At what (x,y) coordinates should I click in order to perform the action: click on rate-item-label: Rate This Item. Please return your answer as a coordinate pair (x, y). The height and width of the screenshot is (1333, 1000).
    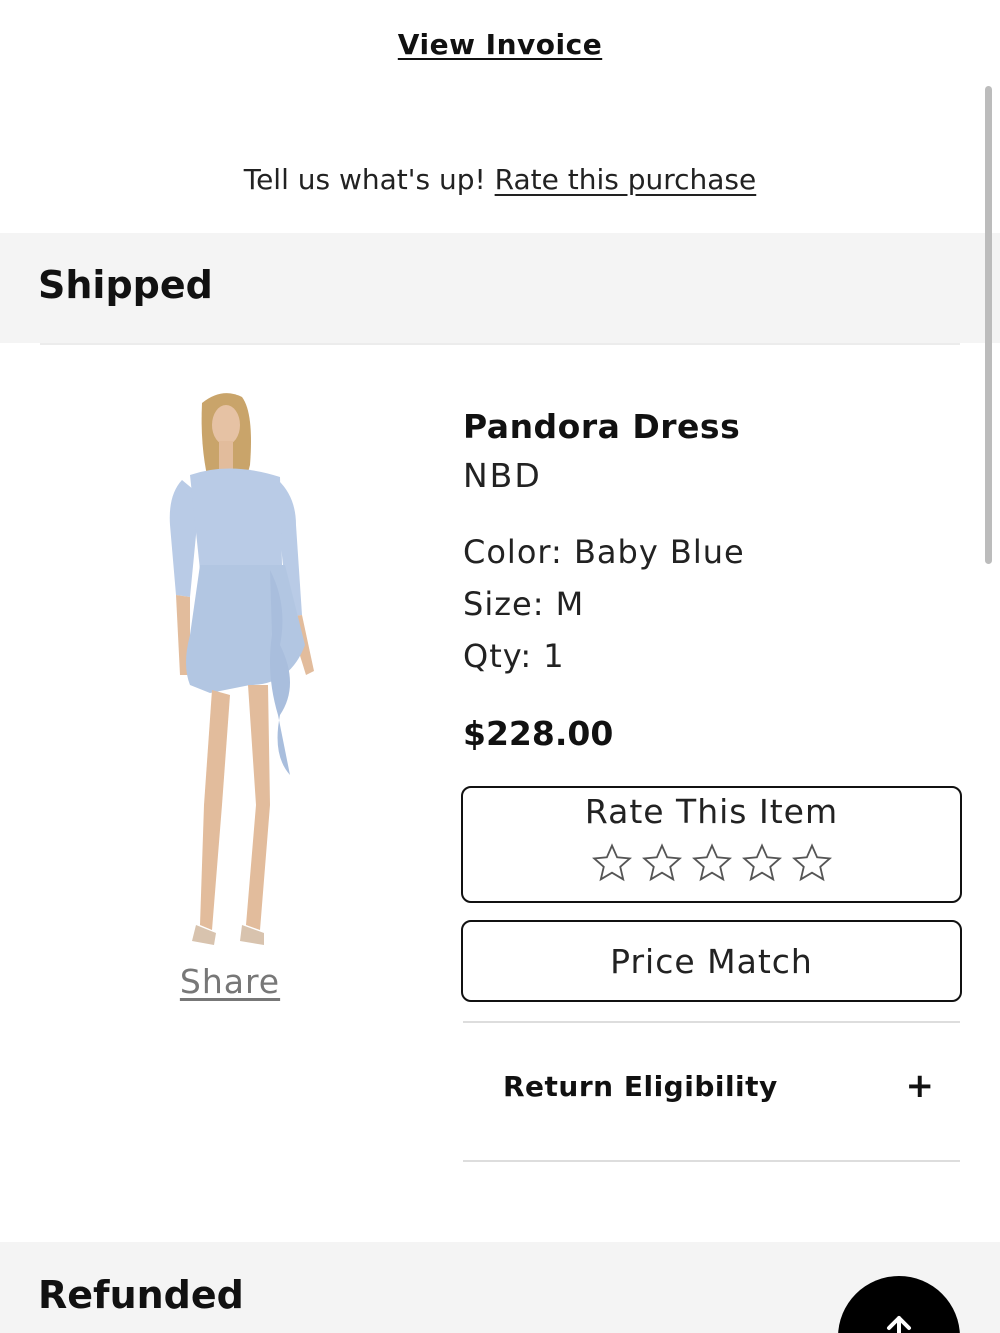
    Looking at the image, I should click on (711, 811).